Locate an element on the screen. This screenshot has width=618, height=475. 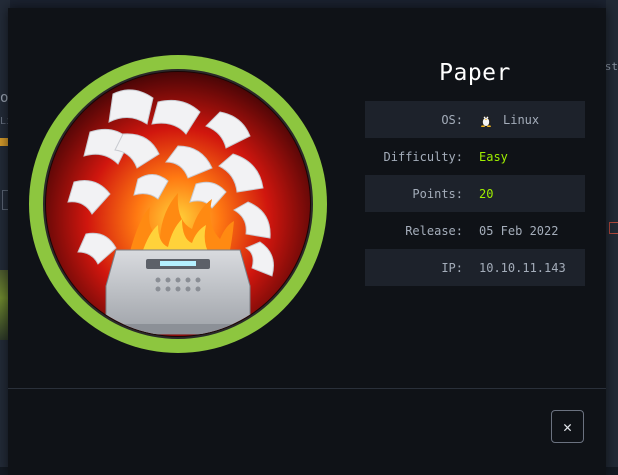
info-label-release: Release: is located at coordinates (434, 230).